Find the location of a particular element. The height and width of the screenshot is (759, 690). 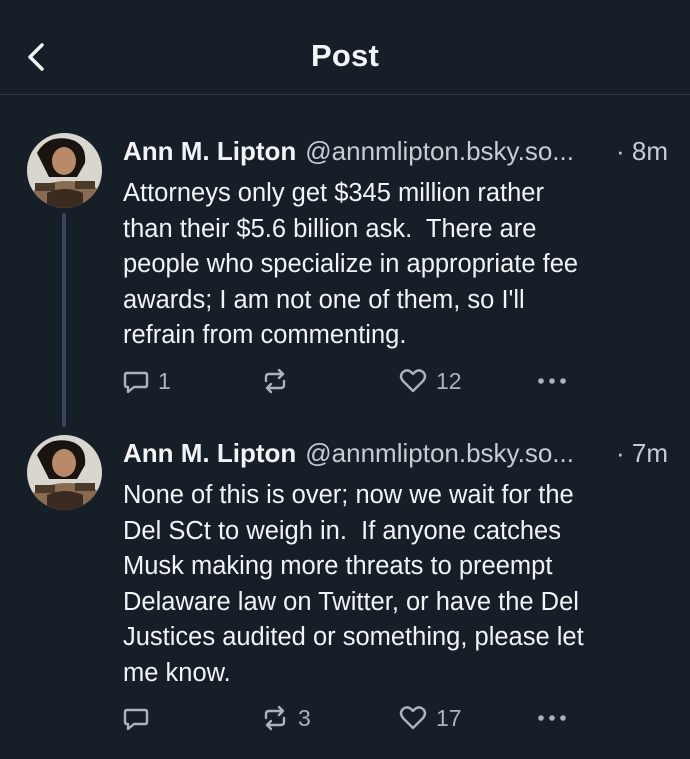

like-count: 12 is located at coordinates (449, 380).